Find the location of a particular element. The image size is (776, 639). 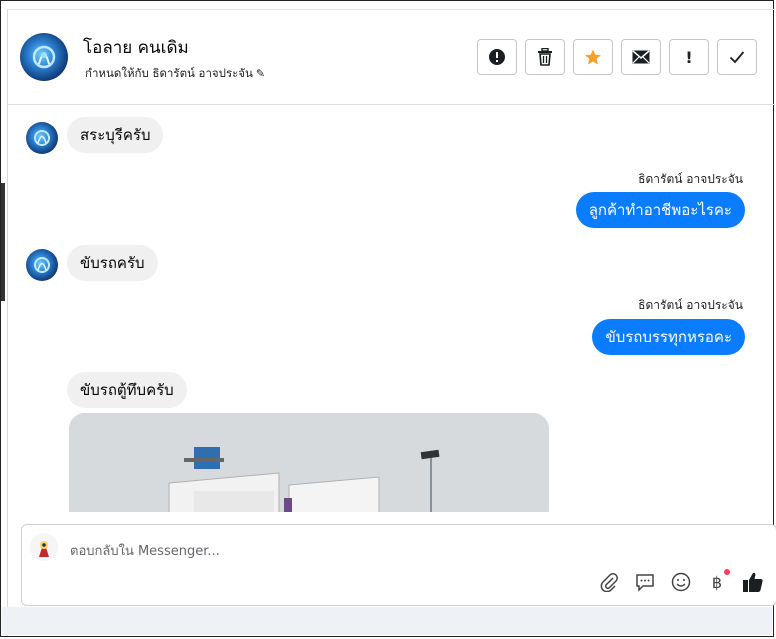

pencil-icon: ✎ is located at coordinates (260, 73).